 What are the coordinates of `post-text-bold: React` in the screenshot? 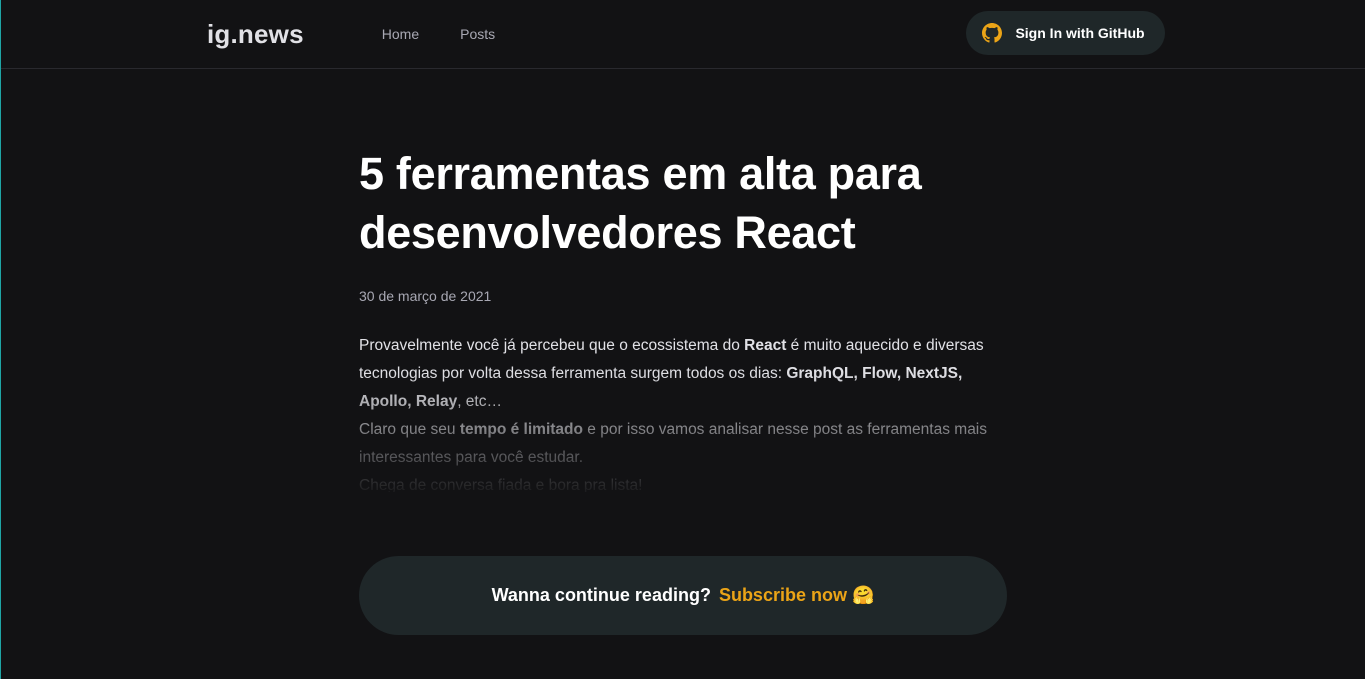 It's located at (765, 345).